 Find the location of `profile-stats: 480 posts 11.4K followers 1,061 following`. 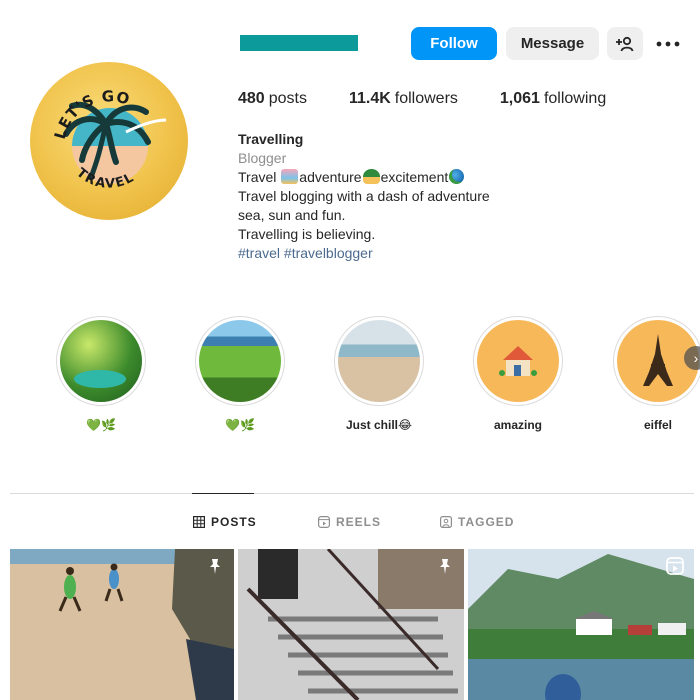

profile-stats: 480 posts 11.4K followers 1,061 following is located at coordinates (422, 99).